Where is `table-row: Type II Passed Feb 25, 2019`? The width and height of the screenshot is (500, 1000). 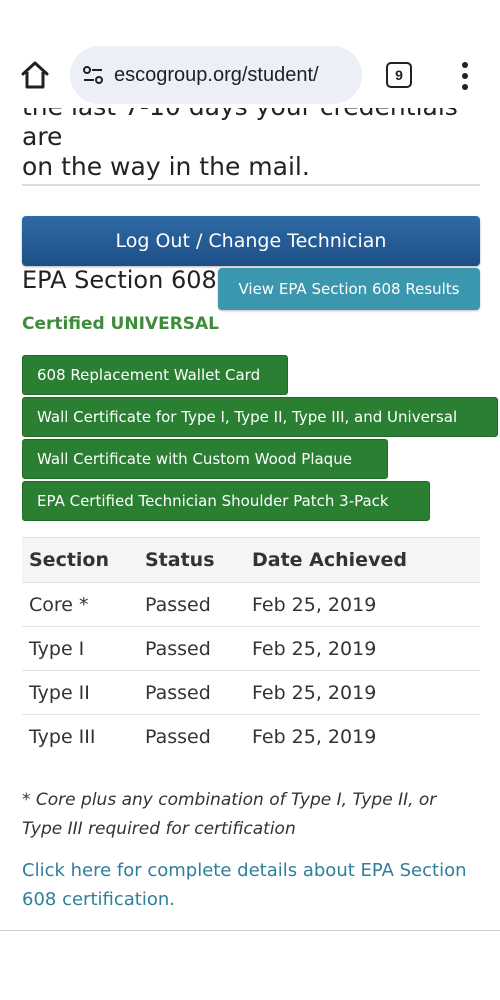
table-row: Type II Passed Feb 25, 2019 is located at coordinates (251, 692).